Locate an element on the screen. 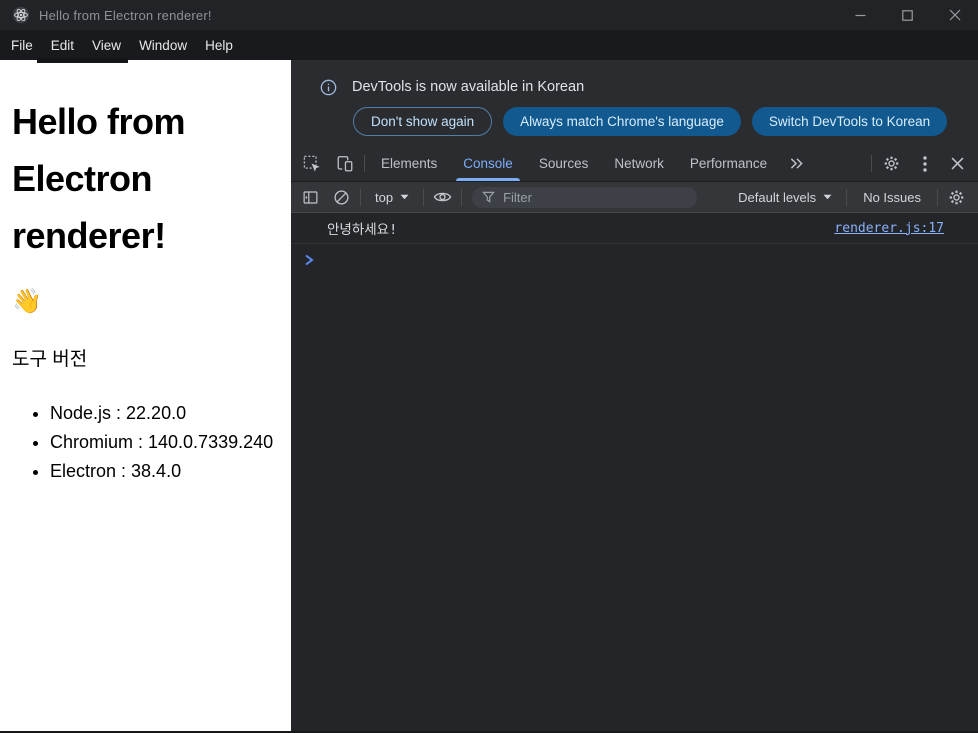  console-settings-gear-icon is located at coordinates (956, 197).